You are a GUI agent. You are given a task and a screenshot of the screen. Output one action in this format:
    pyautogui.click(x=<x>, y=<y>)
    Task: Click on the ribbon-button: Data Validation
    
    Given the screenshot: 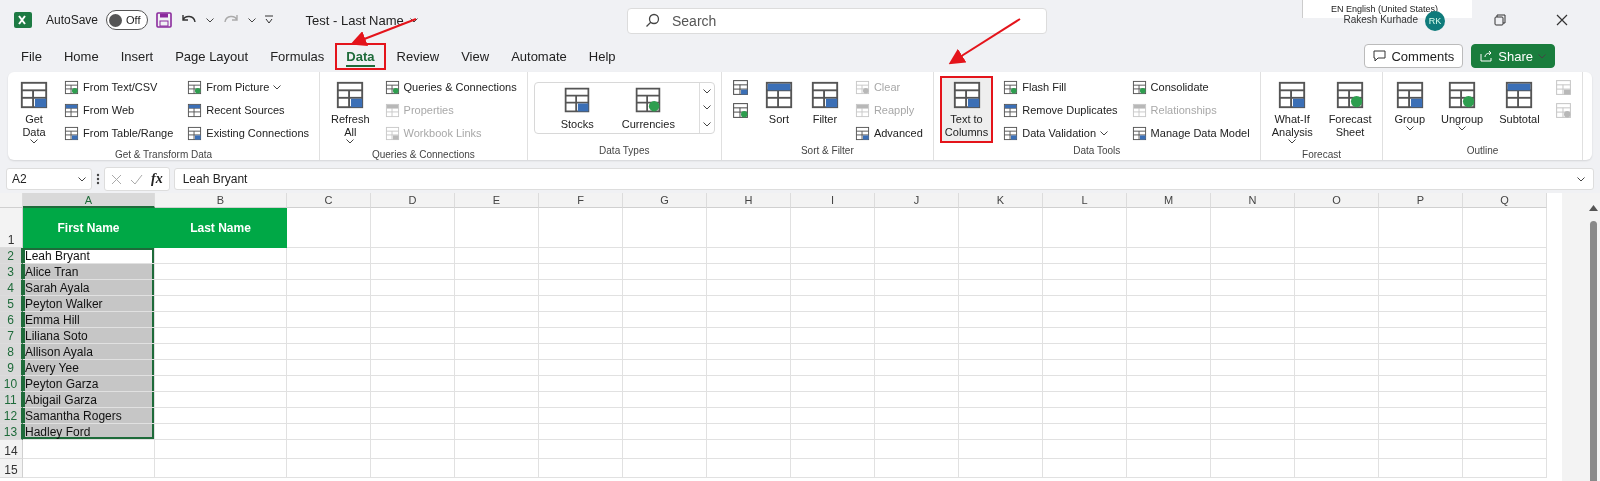 What is the action you would take?
    pyautogui.click(x=1060, y=133)
    